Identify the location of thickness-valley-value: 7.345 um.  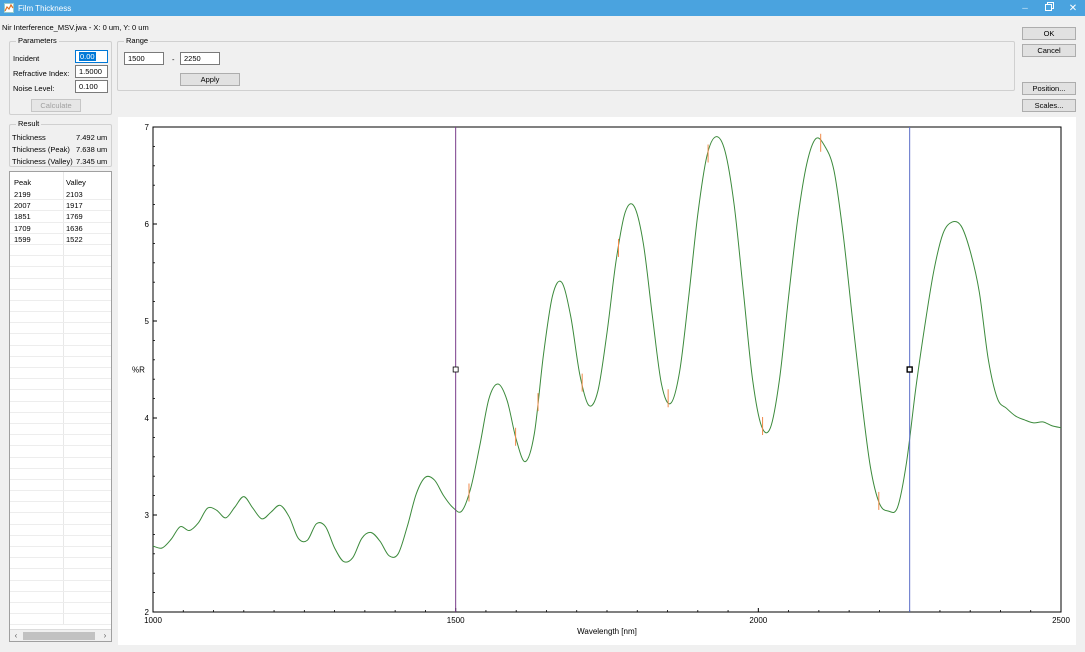
(92, 161).